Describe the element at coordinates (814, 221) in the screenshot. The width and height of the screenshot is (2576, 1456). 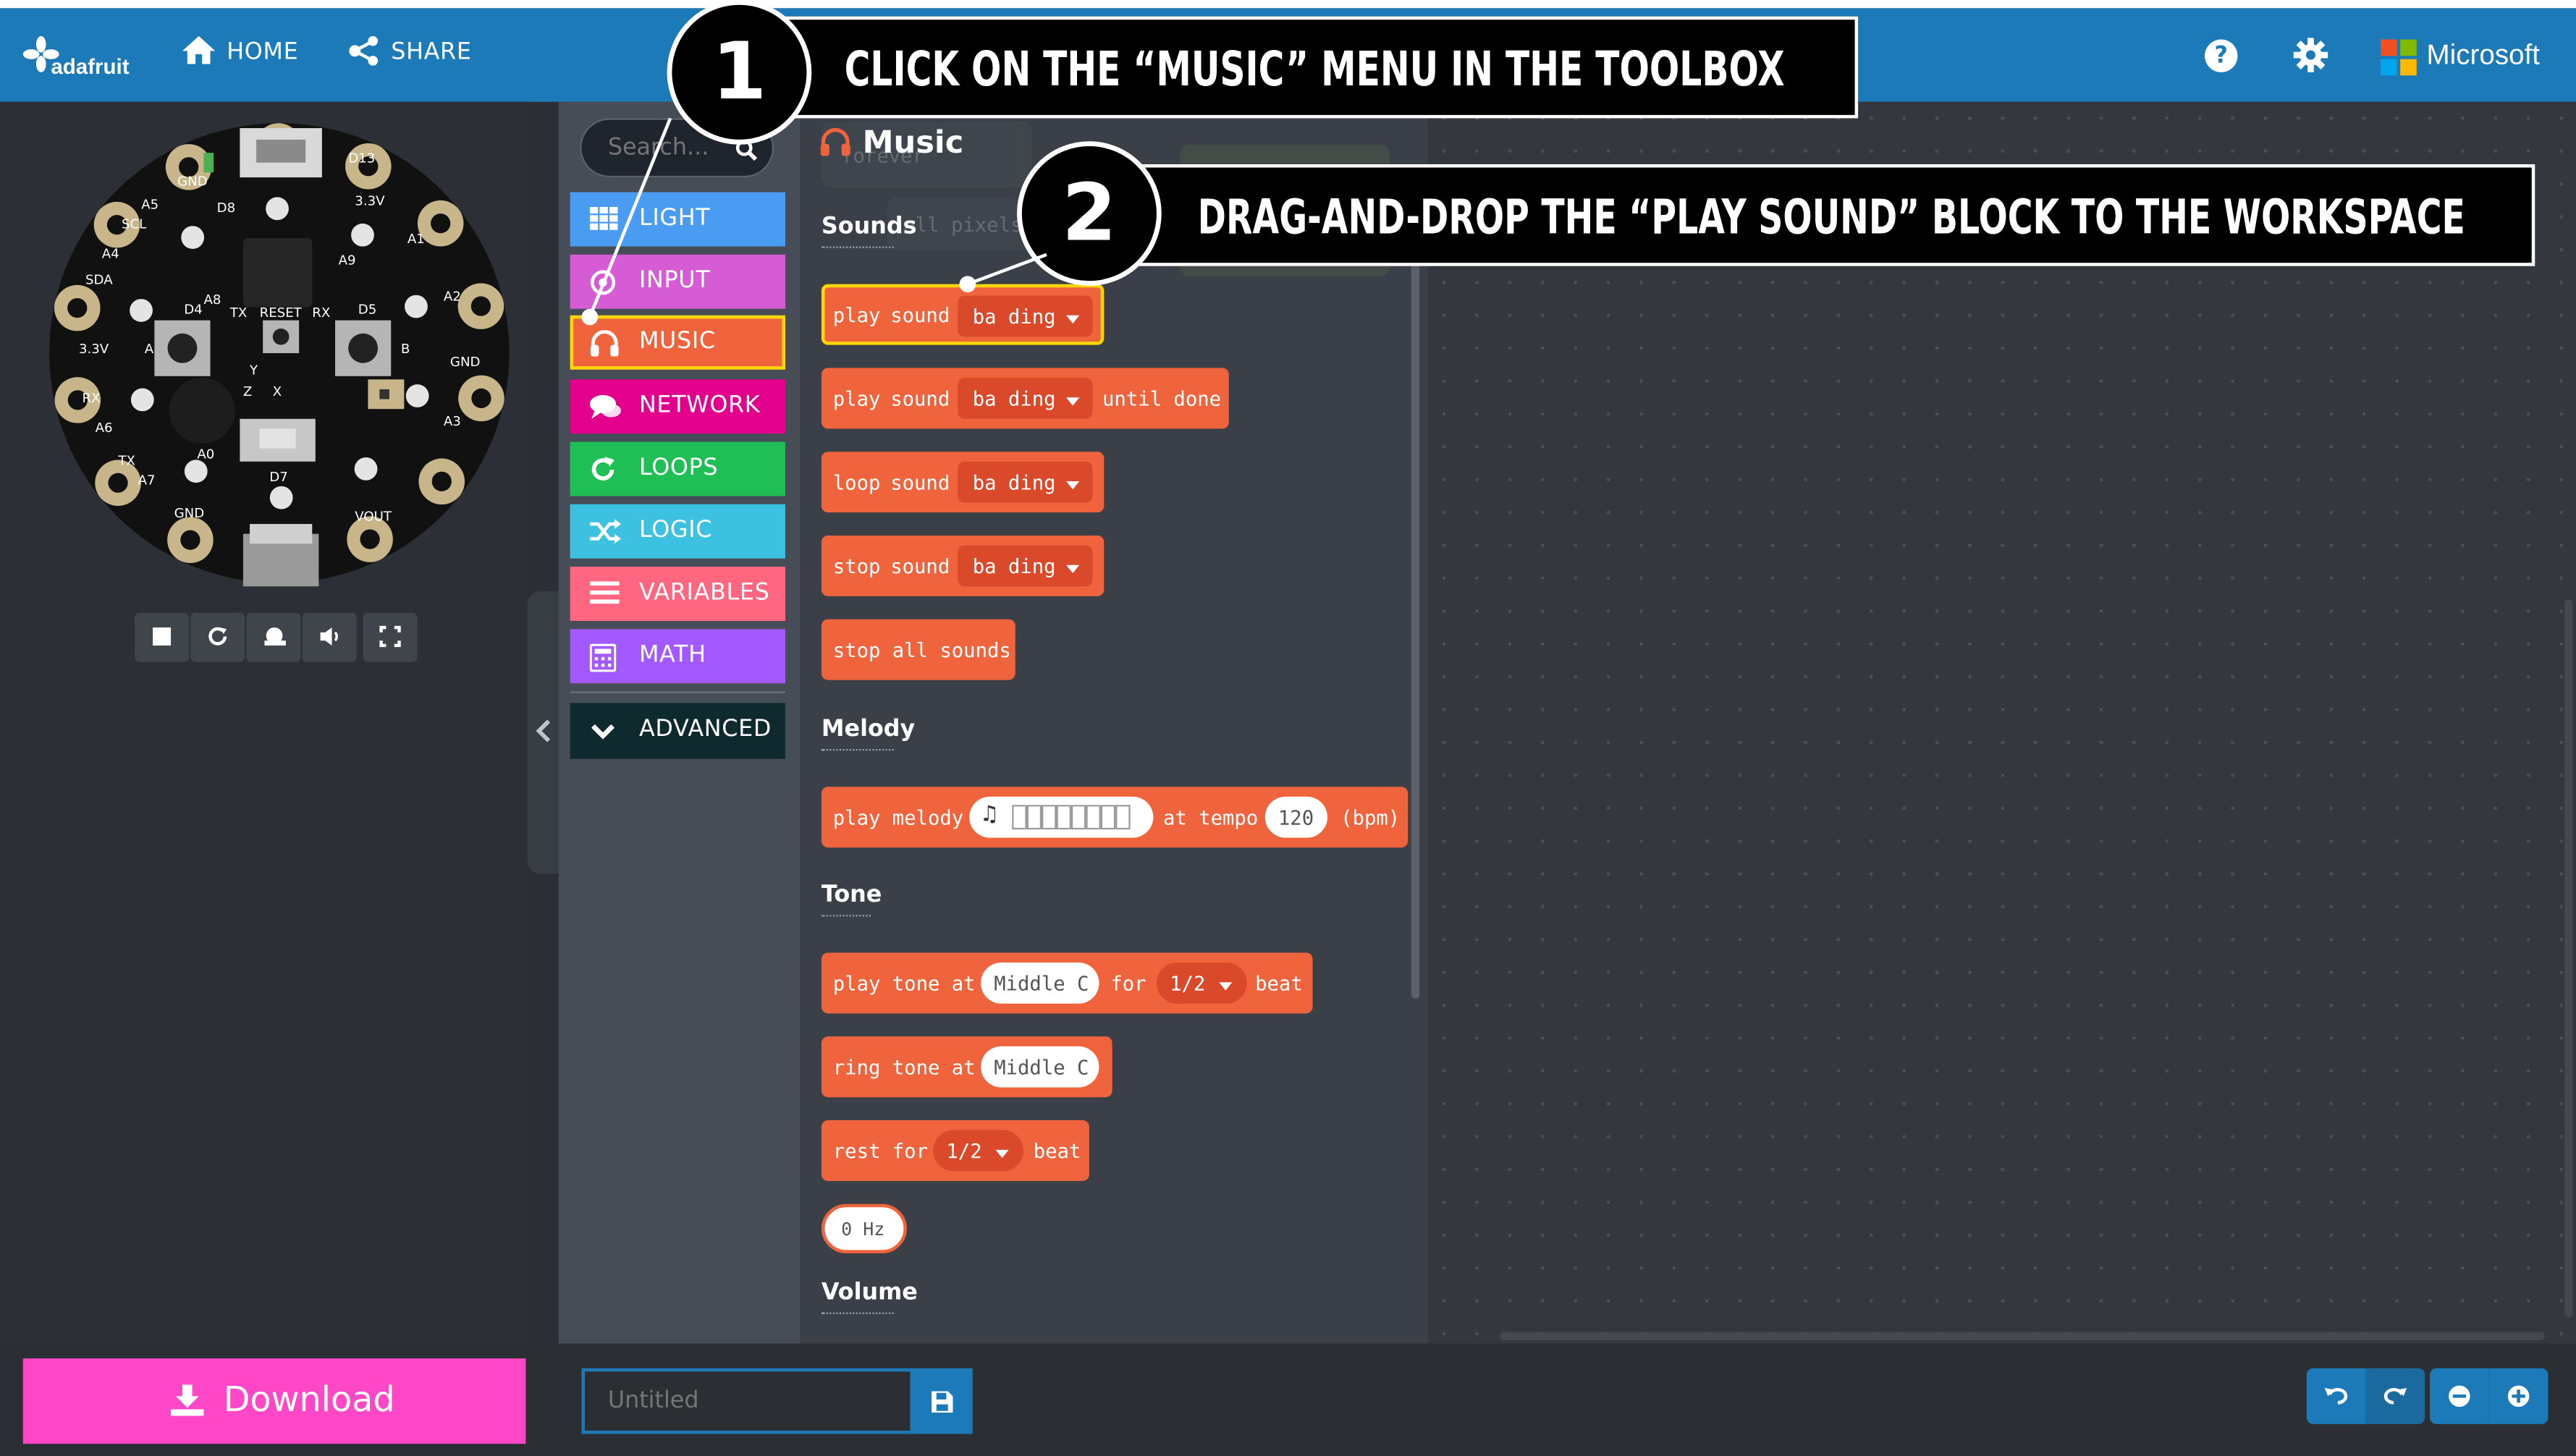
I see `callout-pointers` at that location.